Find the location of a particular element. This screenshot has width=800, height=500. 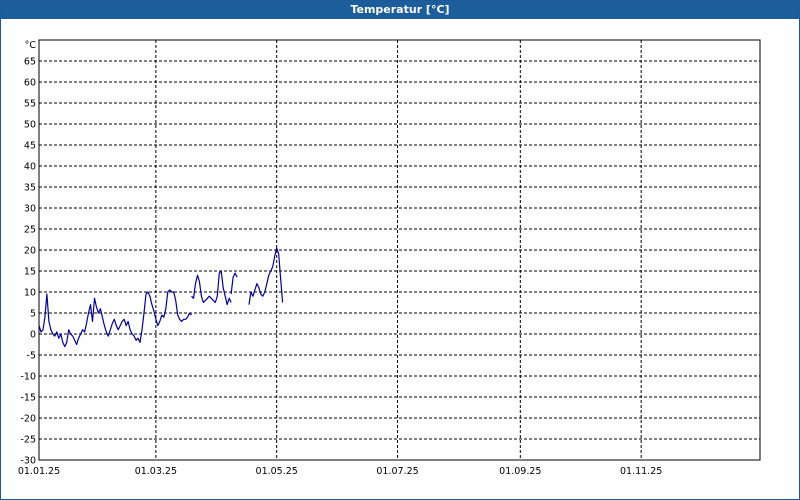

series-lines is located at coordinates (161, 297).